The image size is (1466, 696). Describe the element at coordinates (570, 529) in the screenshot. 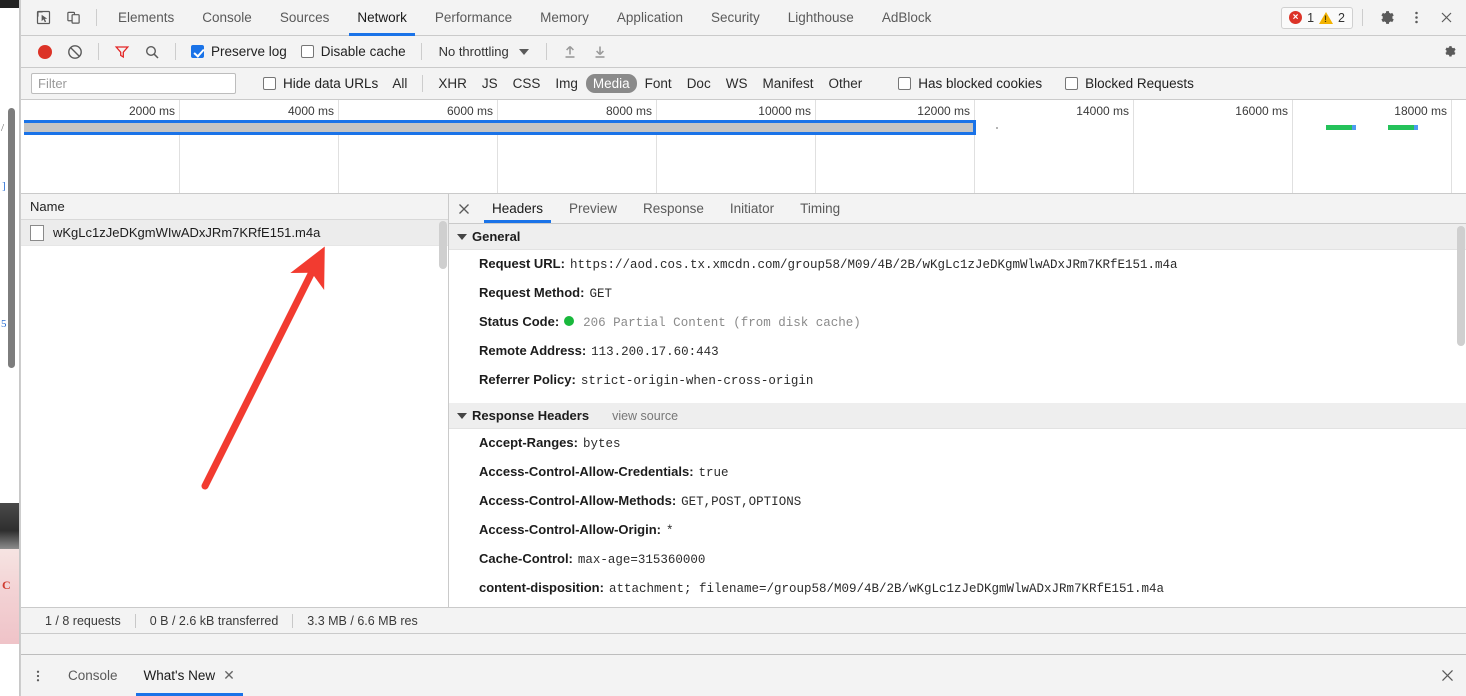

I see `header-name: Access-Control-Allow-Origin:` at that location.